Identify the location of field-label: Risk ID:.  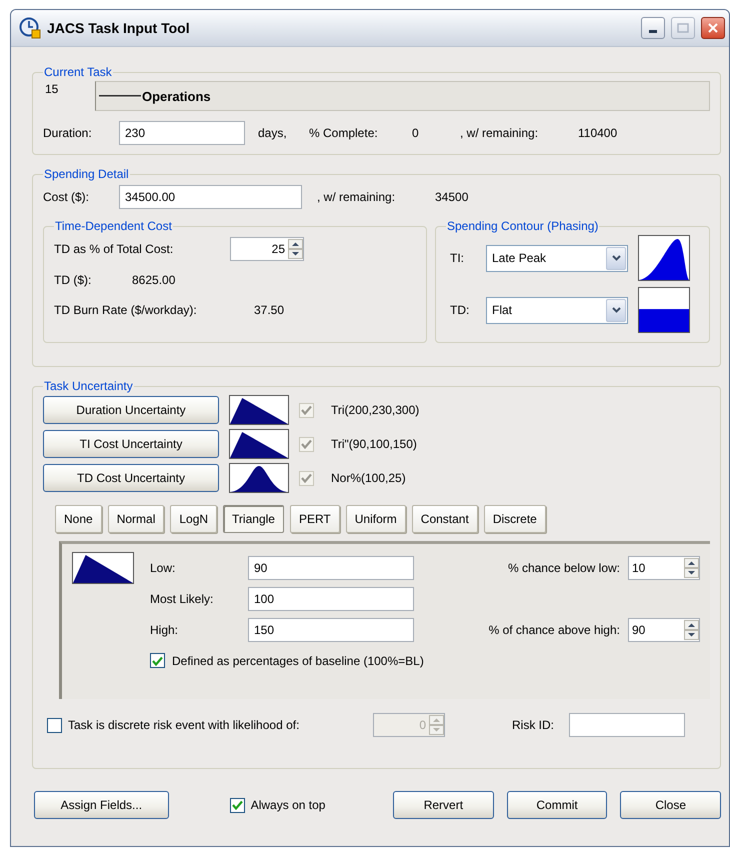
(533, 725).